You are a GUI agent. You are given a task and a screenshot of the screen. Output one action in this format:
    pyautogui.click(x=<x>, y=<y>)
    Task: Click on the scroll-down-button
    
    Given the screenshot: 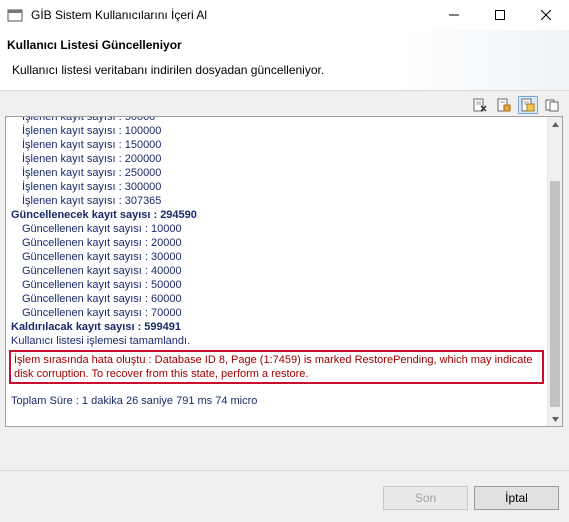 What is the action you would take?
    pyautogui.click(x=555, y=419)
    